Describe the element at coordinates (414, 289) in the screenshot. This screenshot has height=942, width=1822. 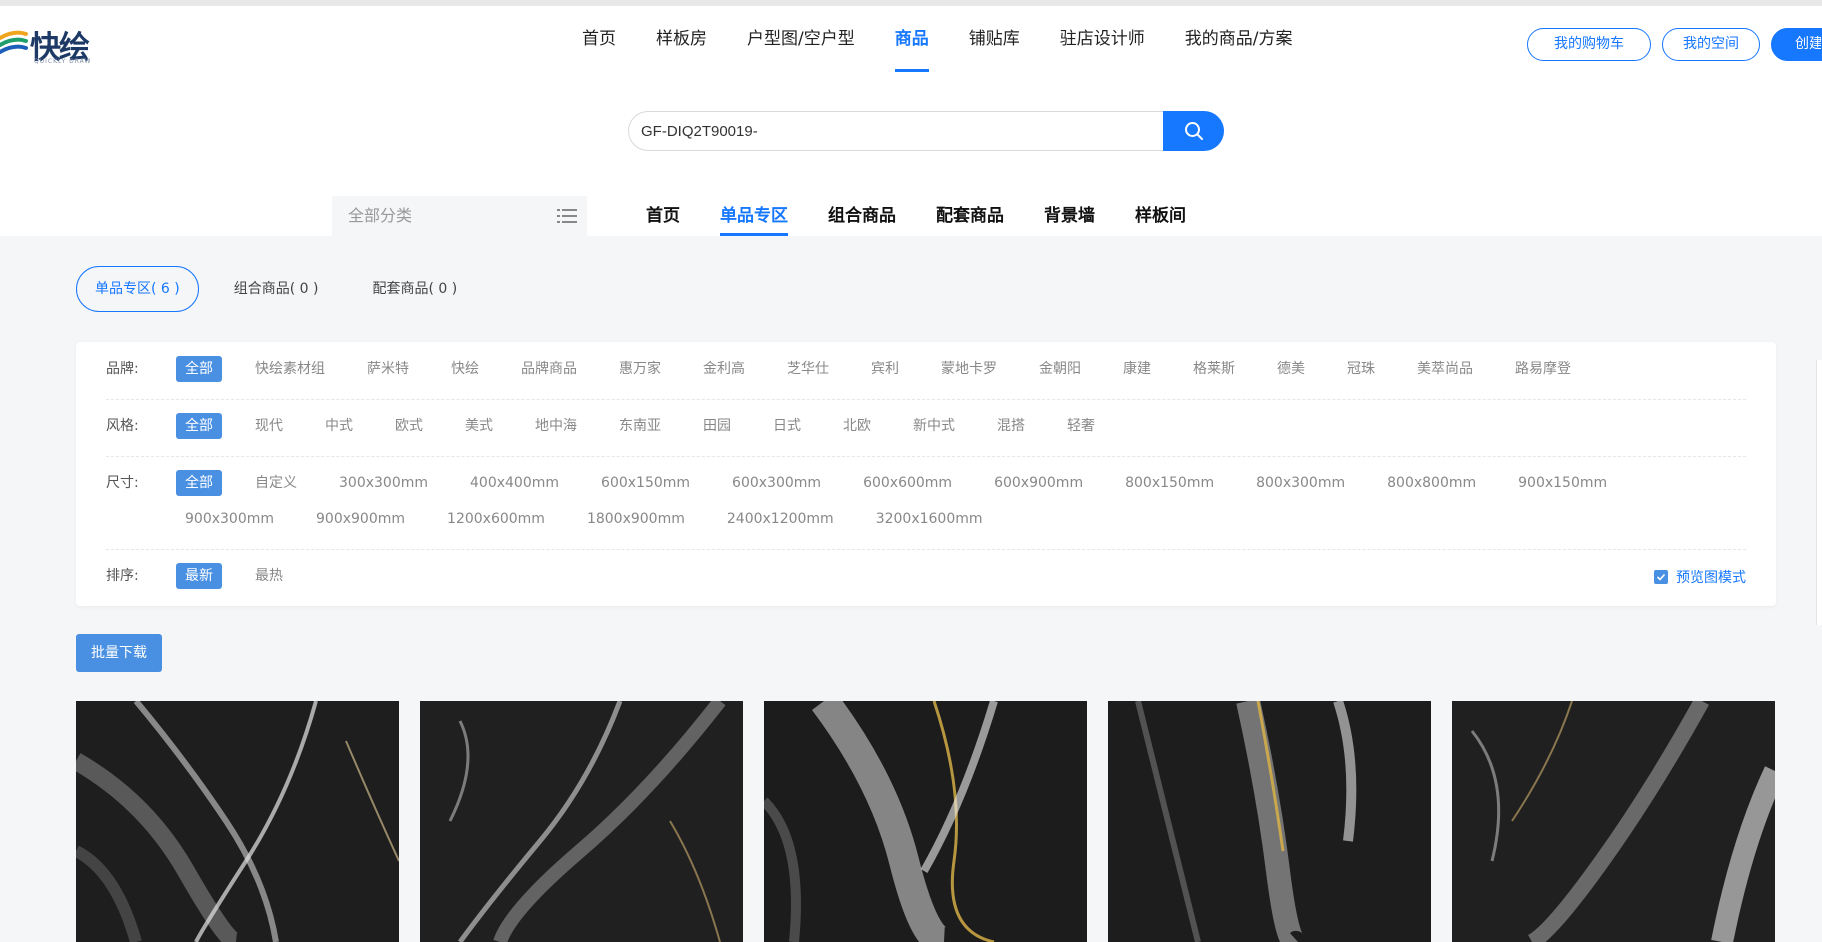
I see `zone-tab-matching: 配套商品( 0 )` at that location.